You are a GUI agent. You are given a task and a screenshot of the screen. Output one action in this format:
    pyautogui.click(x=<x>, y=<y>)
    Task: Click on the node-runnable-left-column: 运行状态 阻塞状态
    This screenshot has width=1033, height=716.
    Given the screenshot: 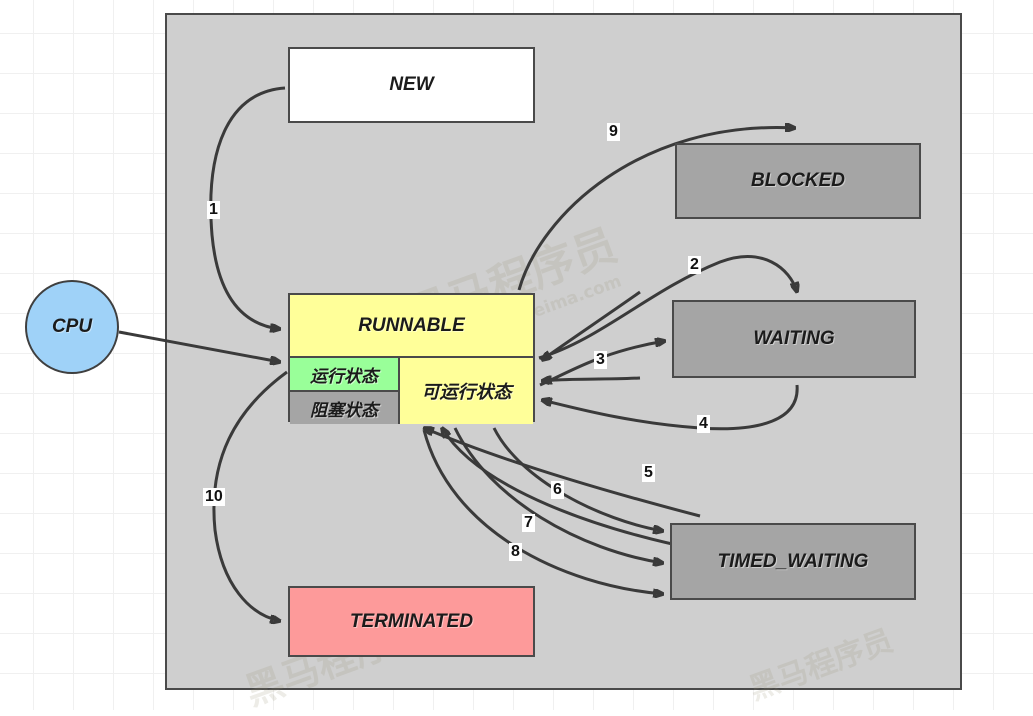 What is the action you would take?
    pyautogui.click(x=345, y=391)
    